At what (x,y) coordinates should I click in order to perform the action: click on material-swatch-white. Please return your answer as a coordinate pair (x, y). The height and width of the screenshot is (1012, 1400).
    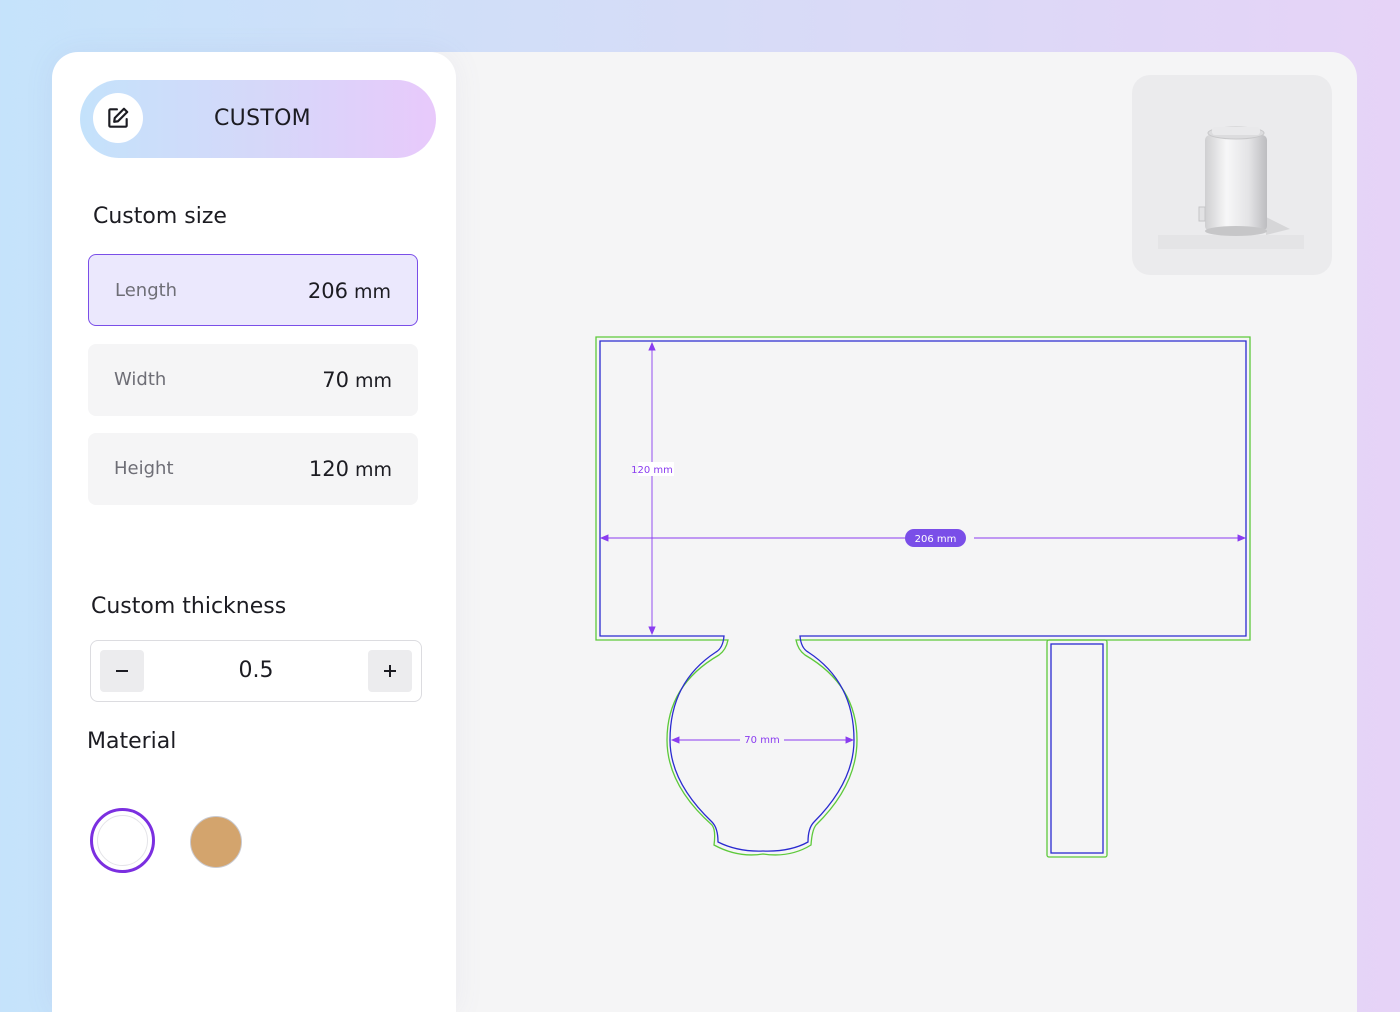
    Looking at the image, I should click on (122, 840).